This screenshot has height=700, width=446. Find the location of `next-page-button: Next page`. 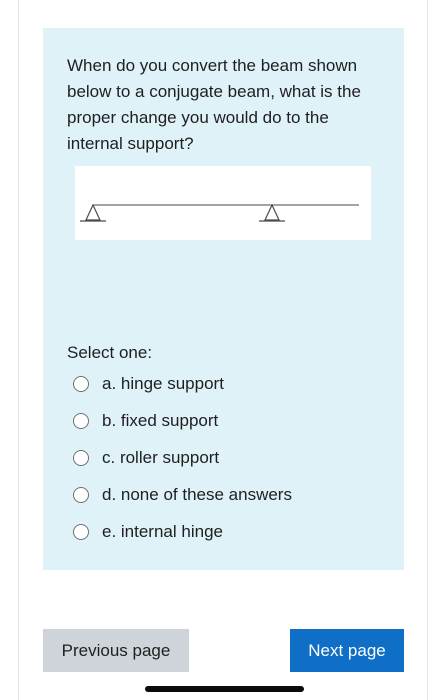

next-page-button: Next page is located at coordinates (347, 650).